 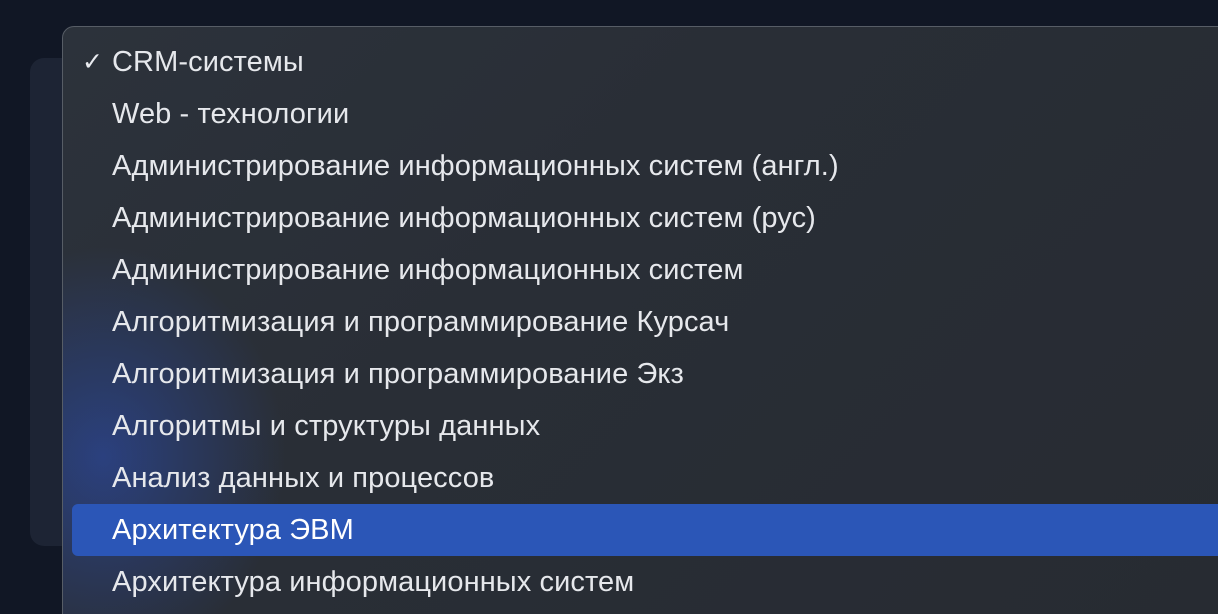 What do you see at coordinates (645, 62) in the screenshot?
I see `menu-option: ✓ CRM-системы` at bounding box center [645, 62].